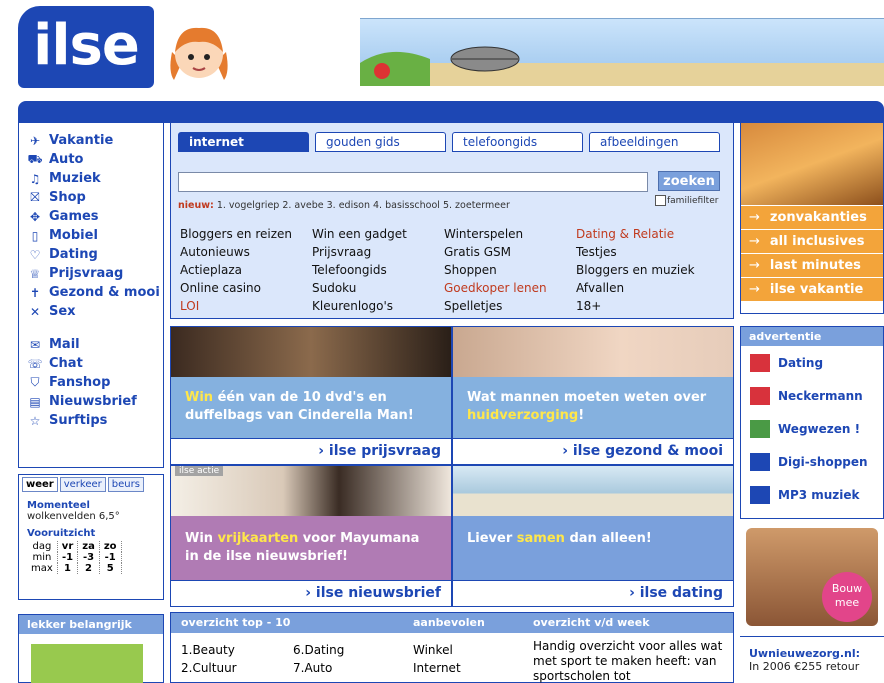  Describe the element at coordinates (378, 308) in the screenshot. I see `category-link: Kleurenlogo's` at that location.